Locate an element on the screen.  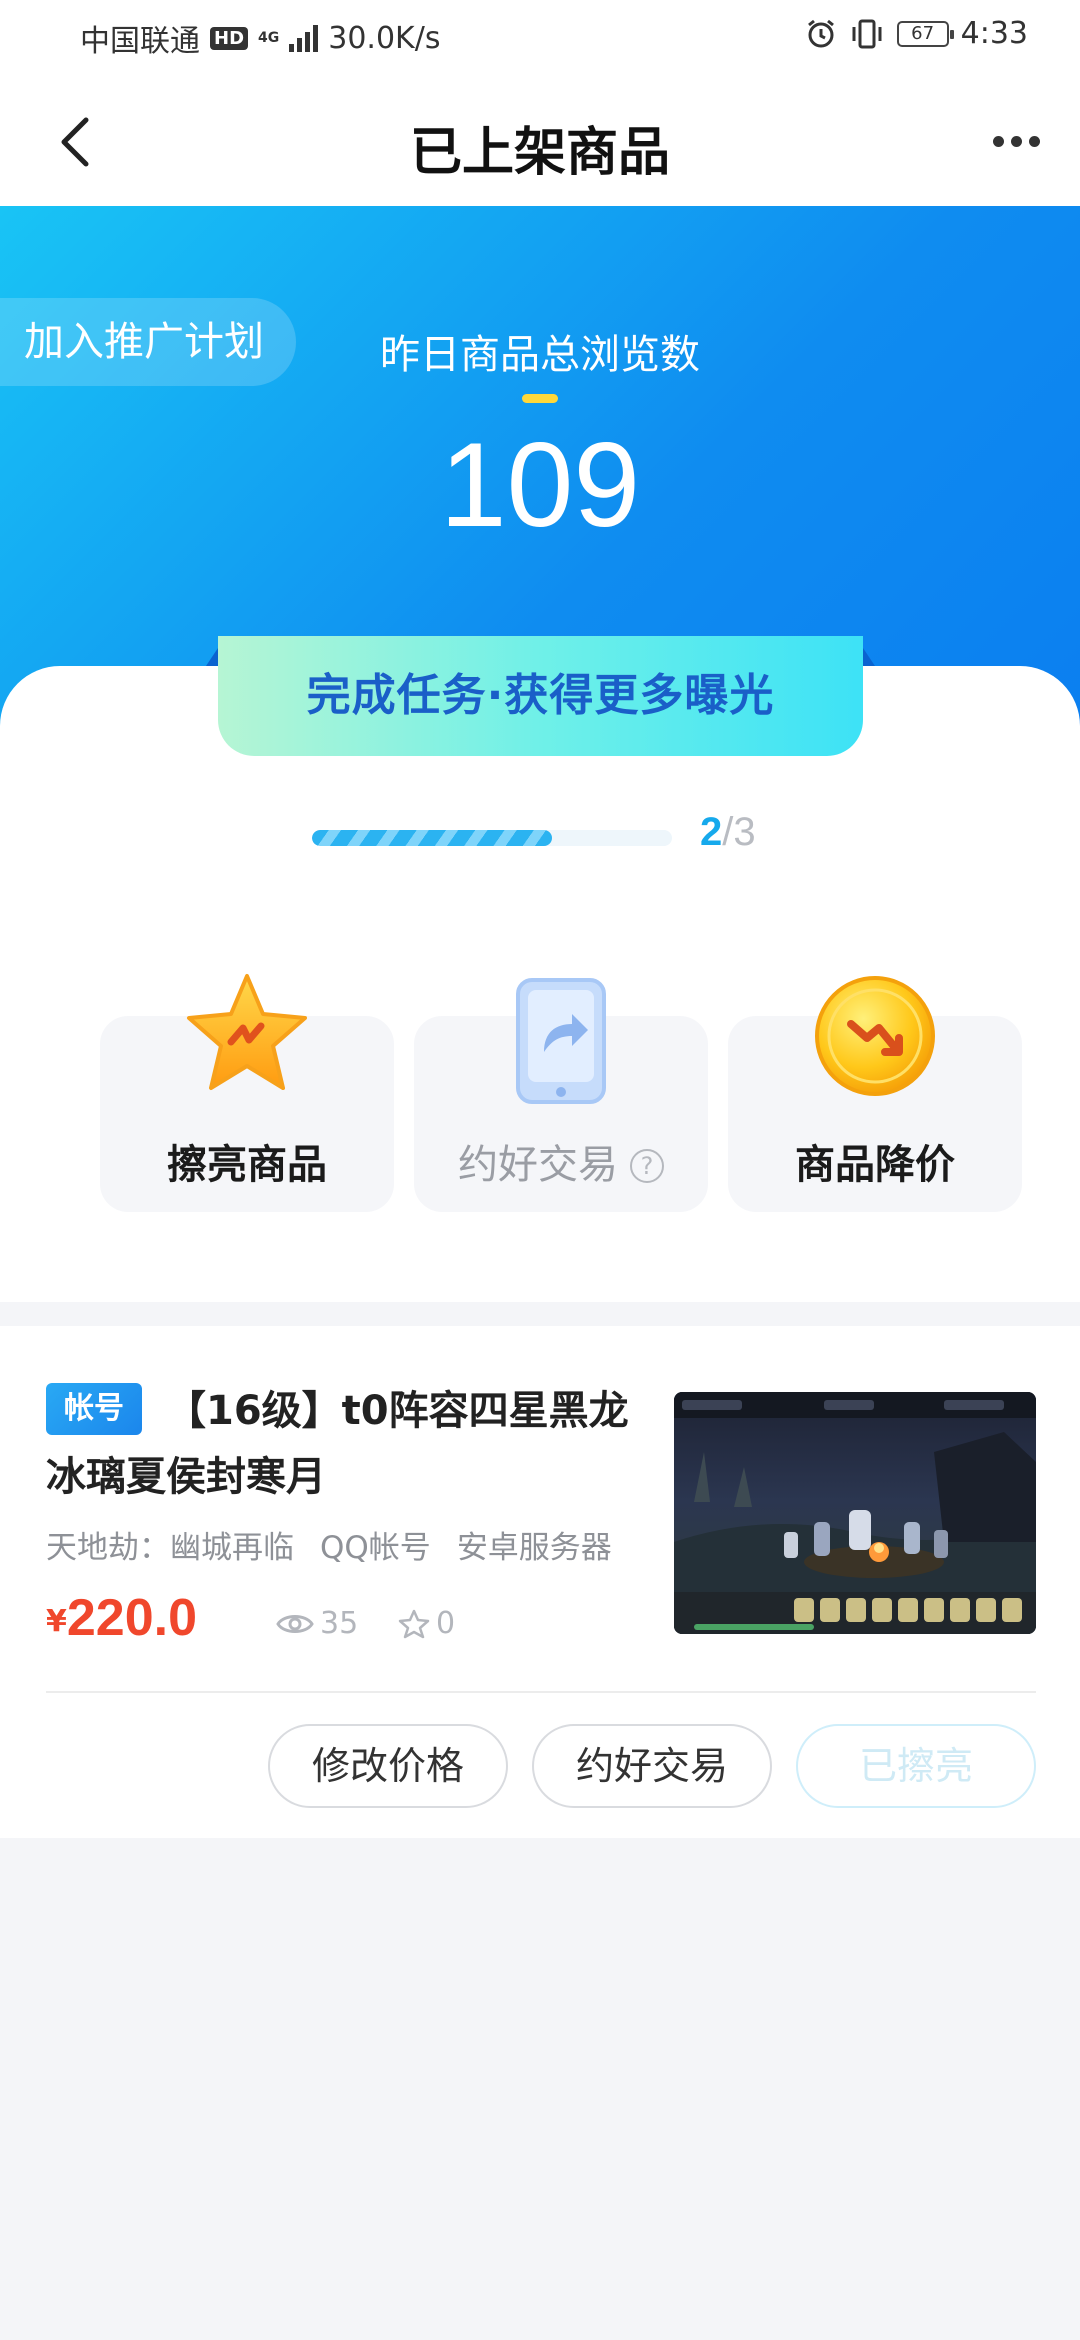
deal-button: 约好交易 is located at coordinates (652, 1766).